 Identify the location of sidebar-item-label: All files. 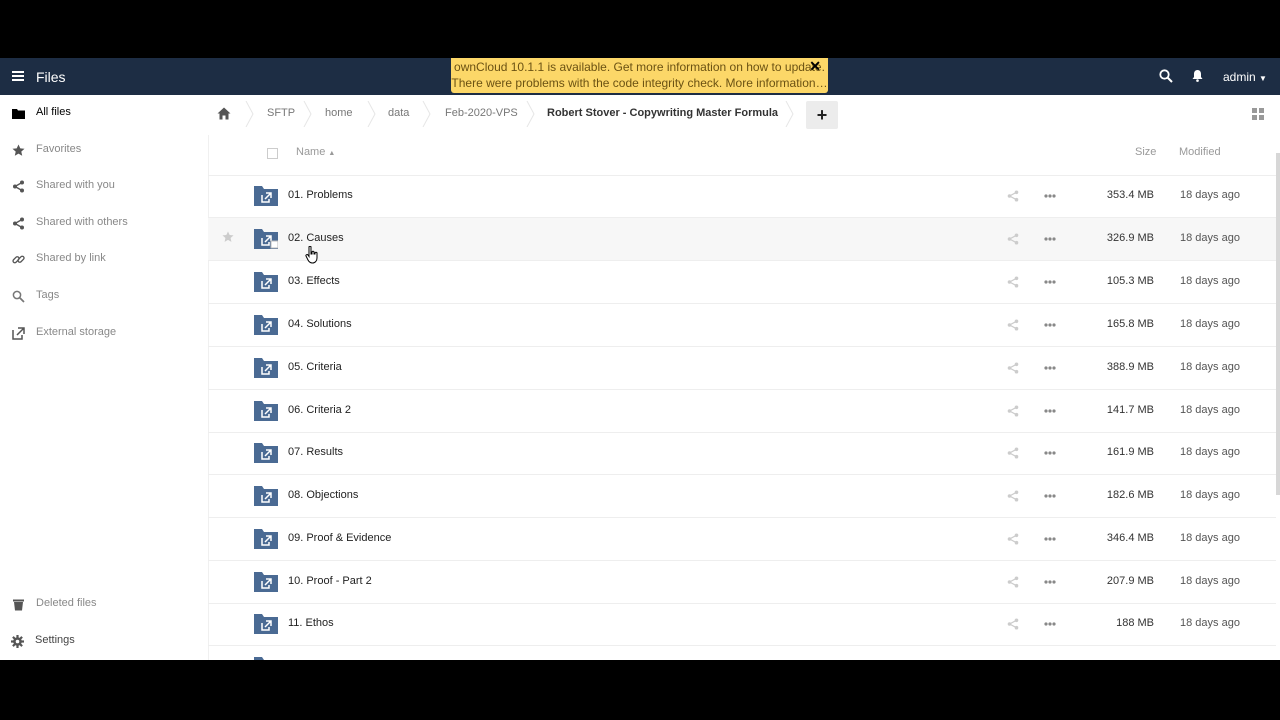
(53, 112).